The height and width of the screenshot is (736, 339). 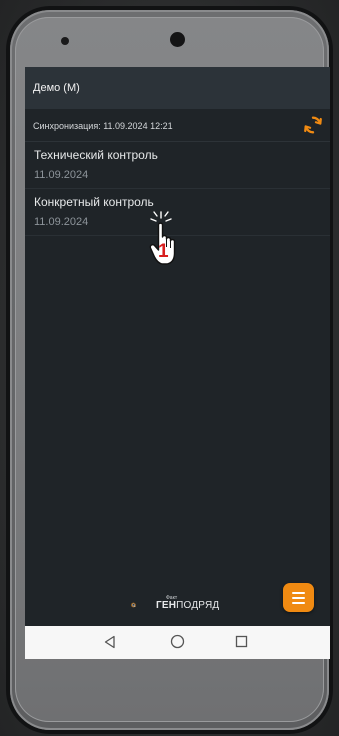 I want to click on sync-row: Синхронизация: 11.09.2024 12:21, so click(x=177, y=125).